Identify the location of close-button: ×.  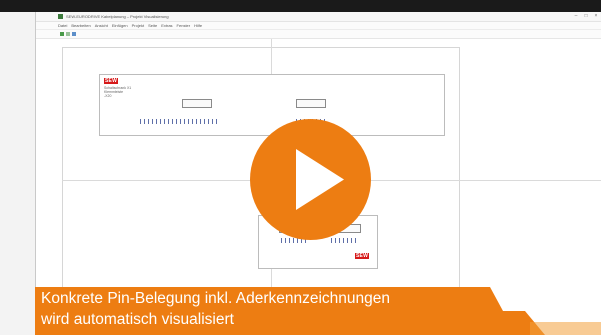
(596, 16).